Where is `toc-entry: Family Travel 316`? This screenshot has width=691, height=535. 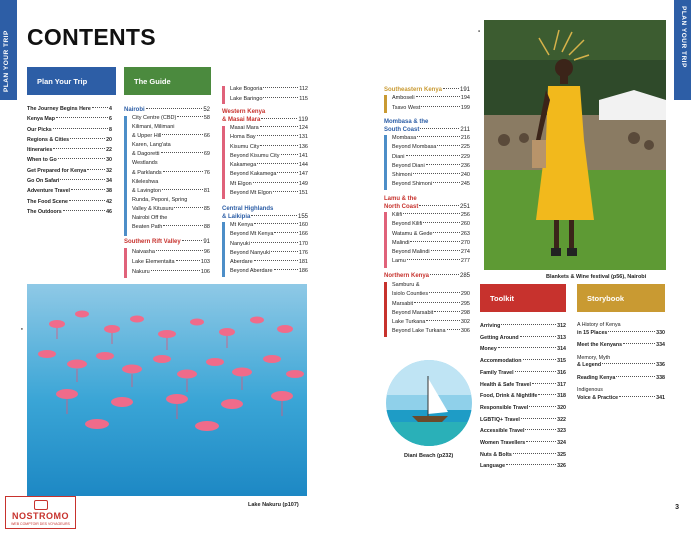
toc-entry: Family Travel 316 is located at coordinates (523, 374).